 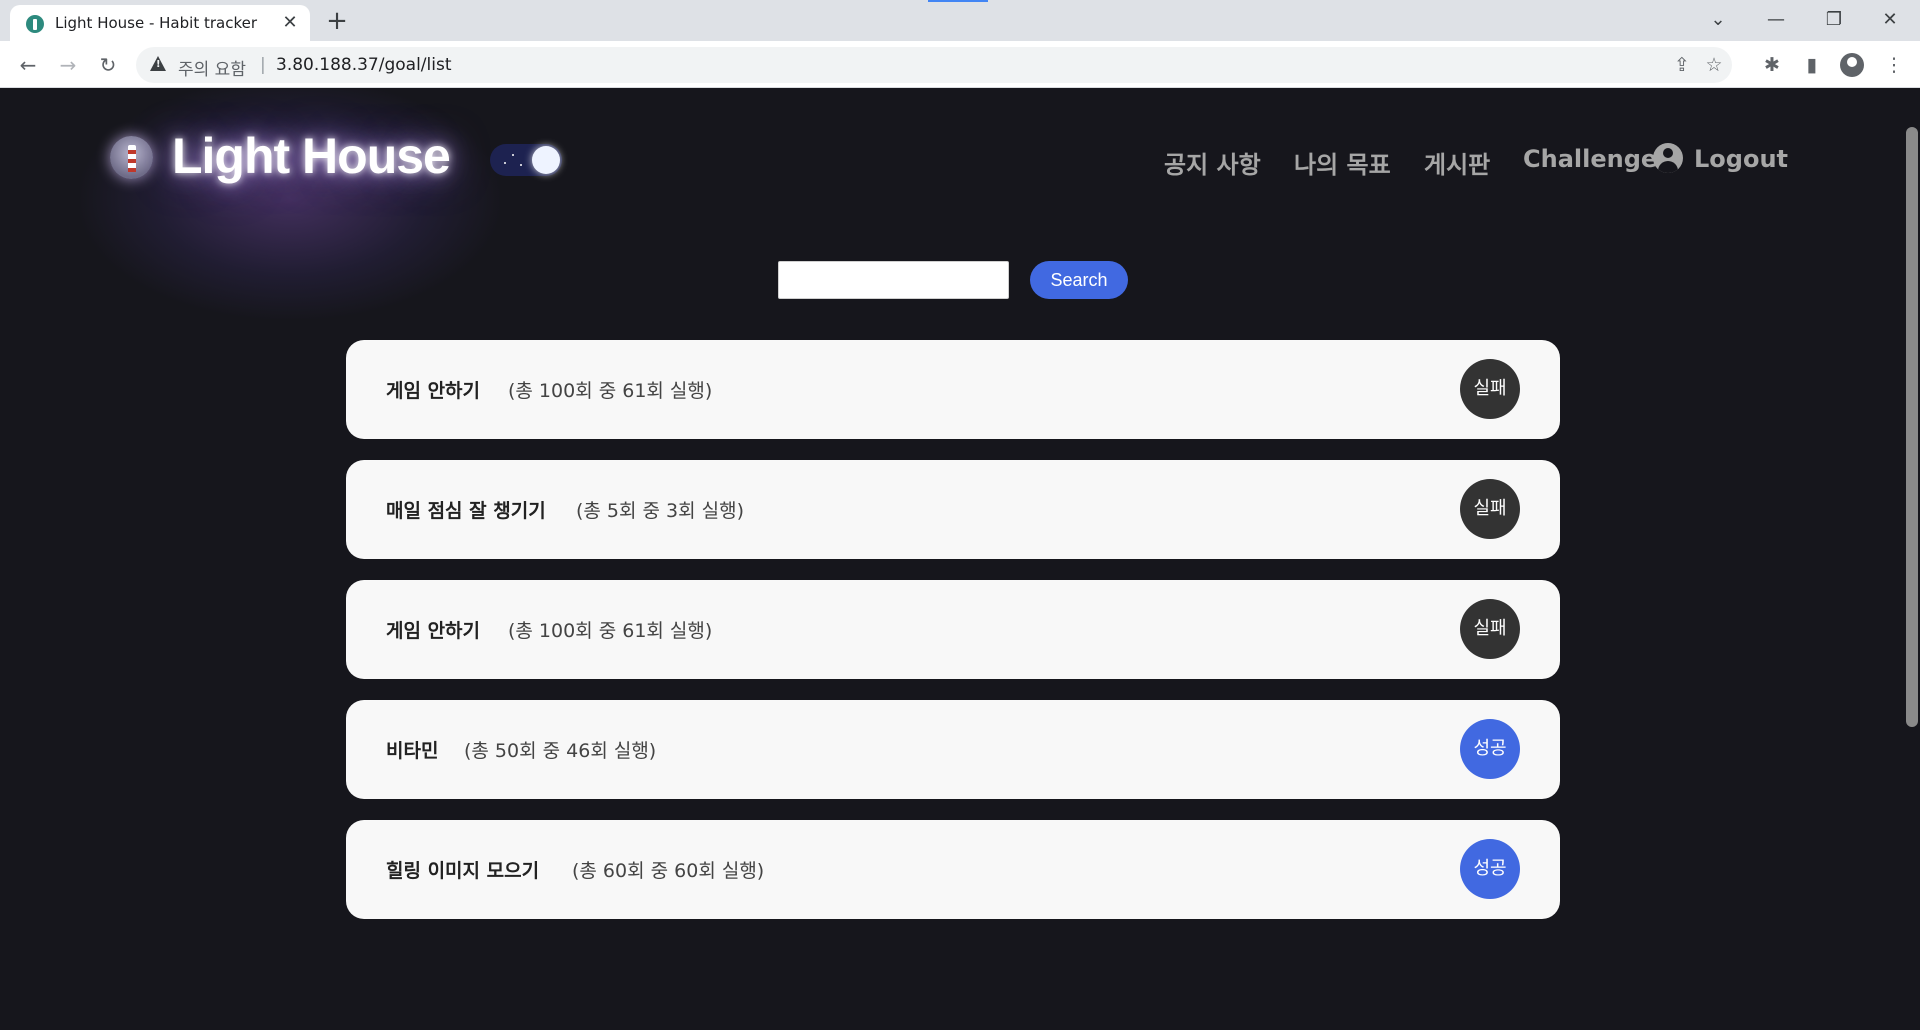 What do you see at coordinates (108, 65) in the screenshot?
I see `reload-icon: ↻` at bounding box center [108, 65].